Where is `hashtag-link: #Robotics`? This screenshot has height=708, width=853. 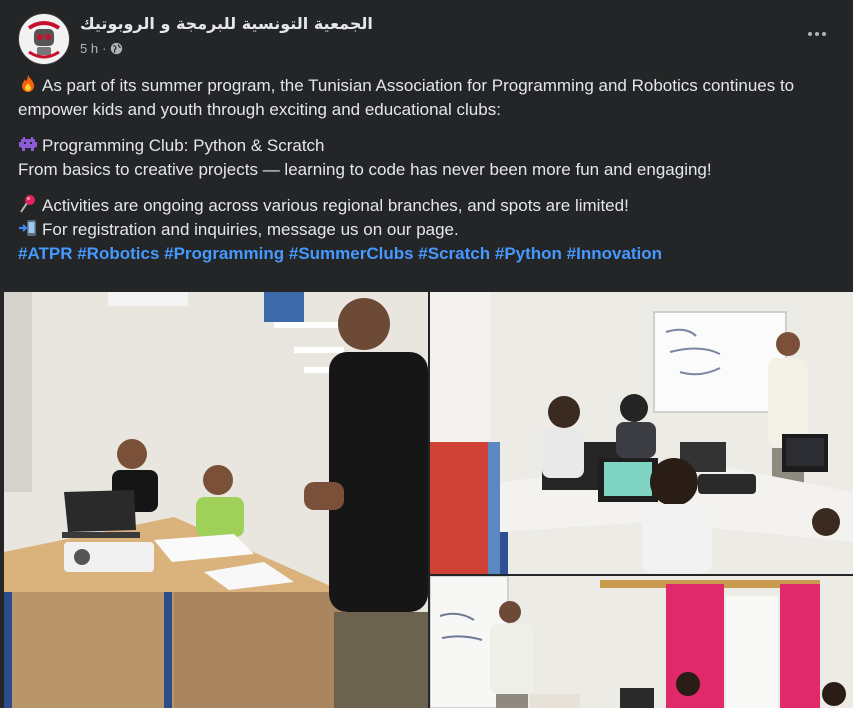 hashtag-link: #Robotics is located at coordinates (118, 253).